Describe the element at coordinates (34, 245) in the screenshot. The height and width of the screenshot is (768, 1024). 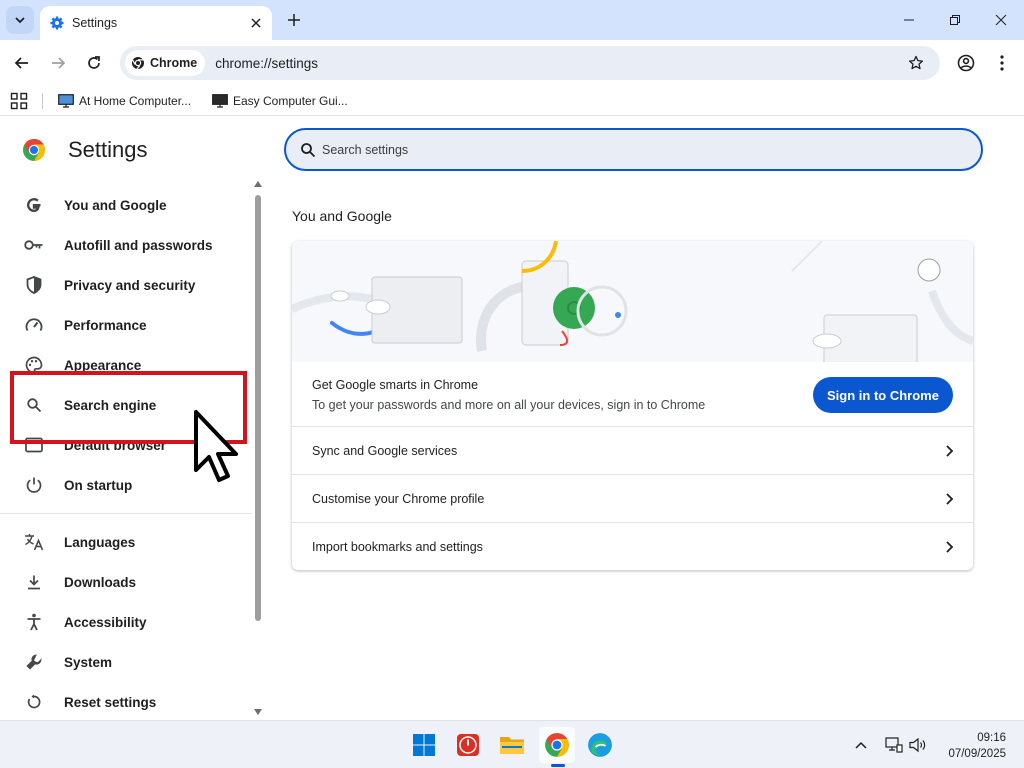
I see `key-icon` at that location.